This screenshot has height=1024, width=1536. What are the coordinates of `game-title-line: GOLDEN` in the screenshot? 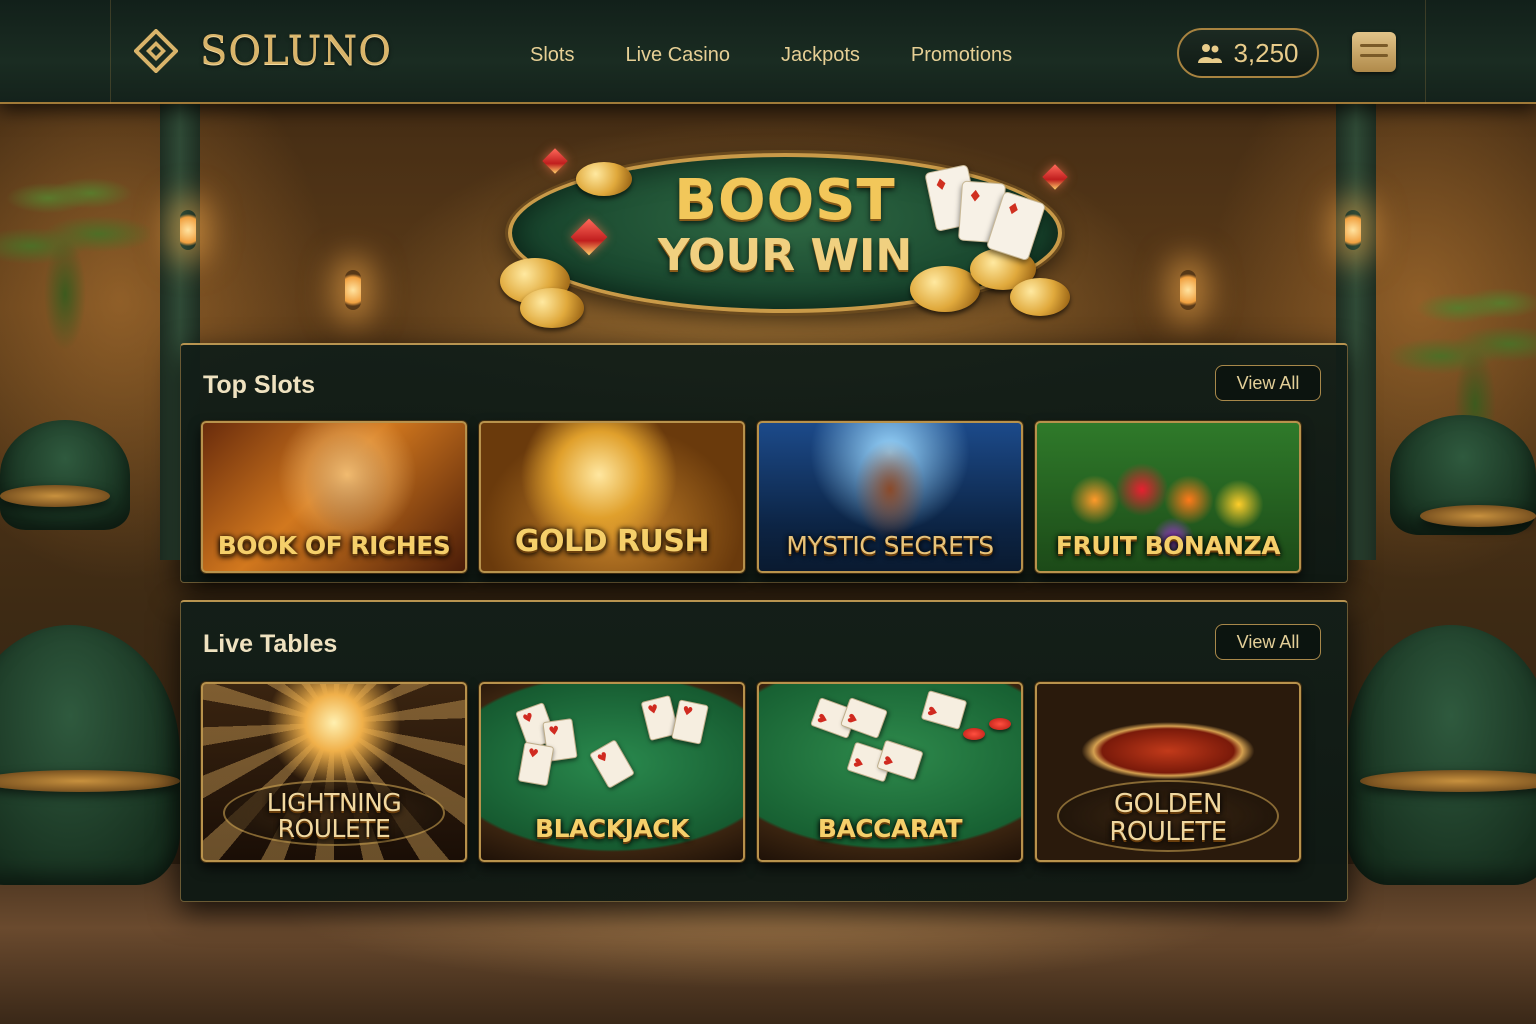 It's located at (1168, 804).